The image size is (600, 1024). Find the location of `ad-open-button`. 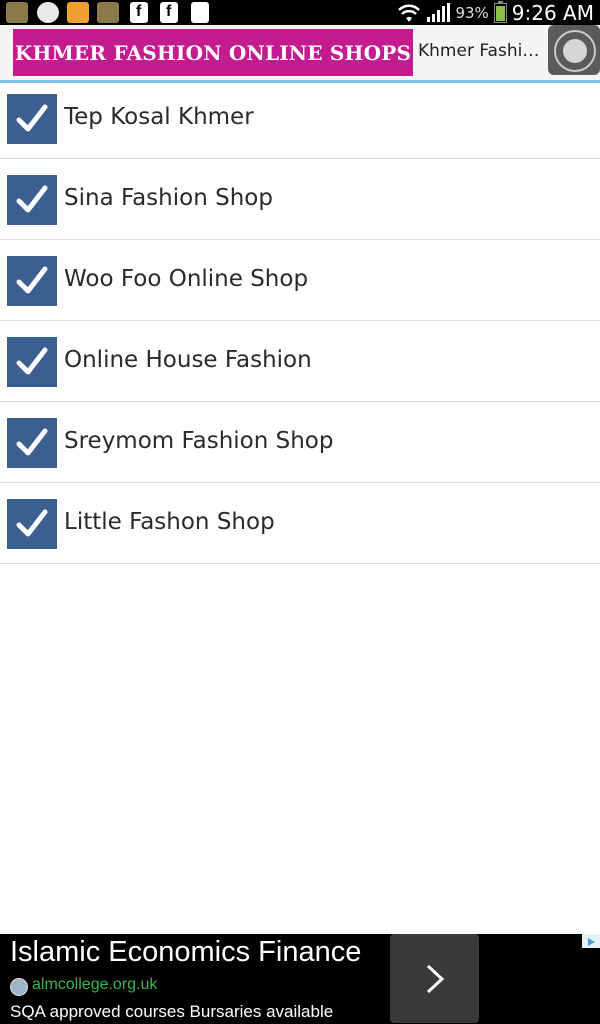

ad-open-button is located at coordinates (434, 978).